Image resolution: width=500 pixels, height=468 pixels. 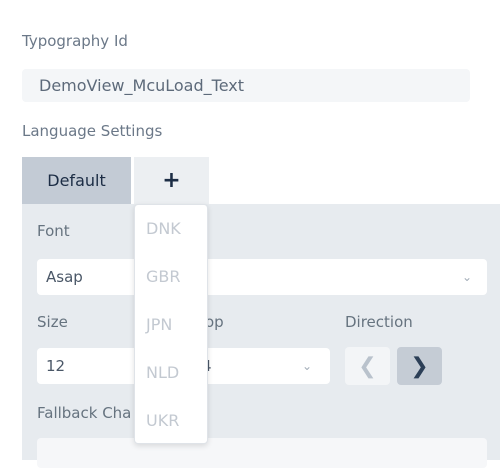 I want to click on language-dropdown: DNK GBR JPN NLD UKR, so click(x=171, y=324).